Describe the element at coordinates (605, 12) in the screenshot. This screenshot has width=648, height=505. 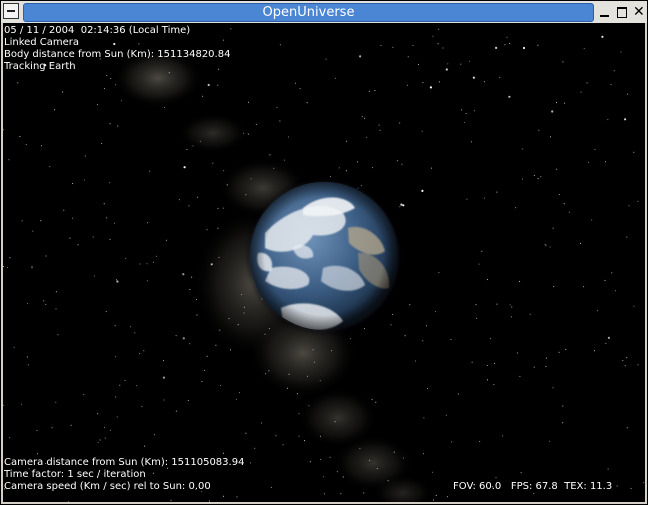
I see `minimize-button` at that location.